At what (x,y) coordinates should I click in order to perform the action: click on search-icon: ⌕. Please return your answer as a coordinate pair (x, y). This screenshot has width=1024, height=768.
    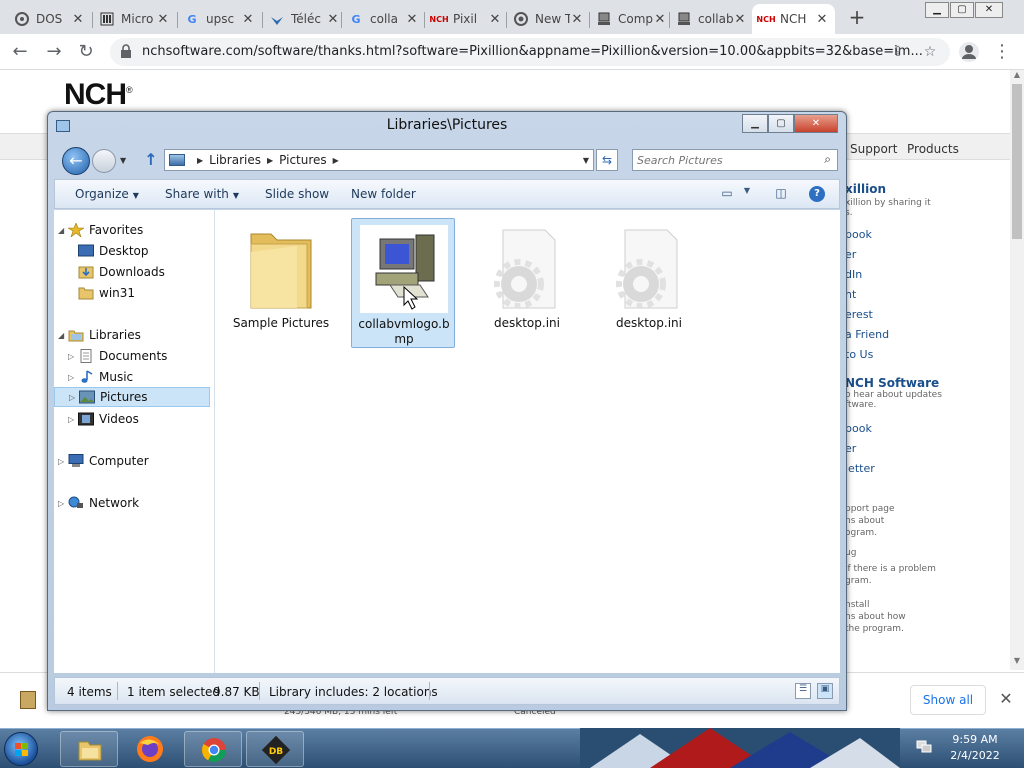
    Looking at the image, I should click on (827, 159).